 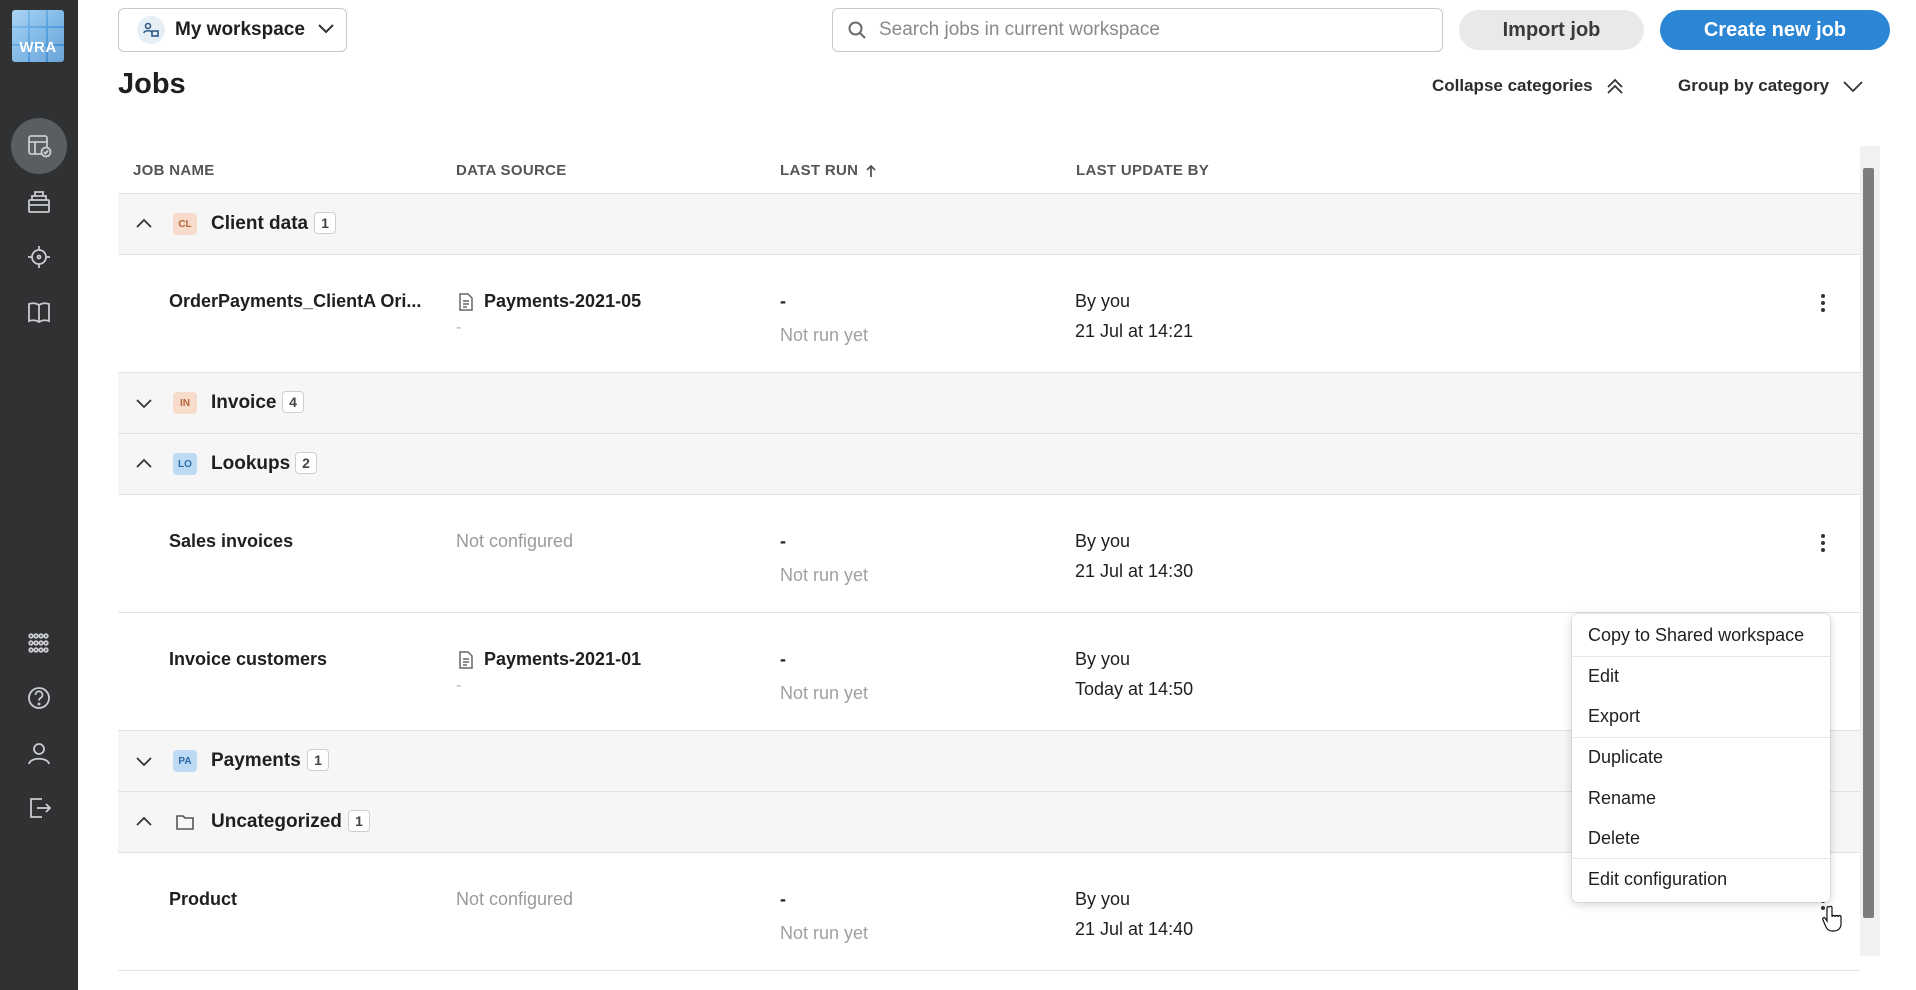 I want to click on data-source-sub: -, so click(x=459, y=685).